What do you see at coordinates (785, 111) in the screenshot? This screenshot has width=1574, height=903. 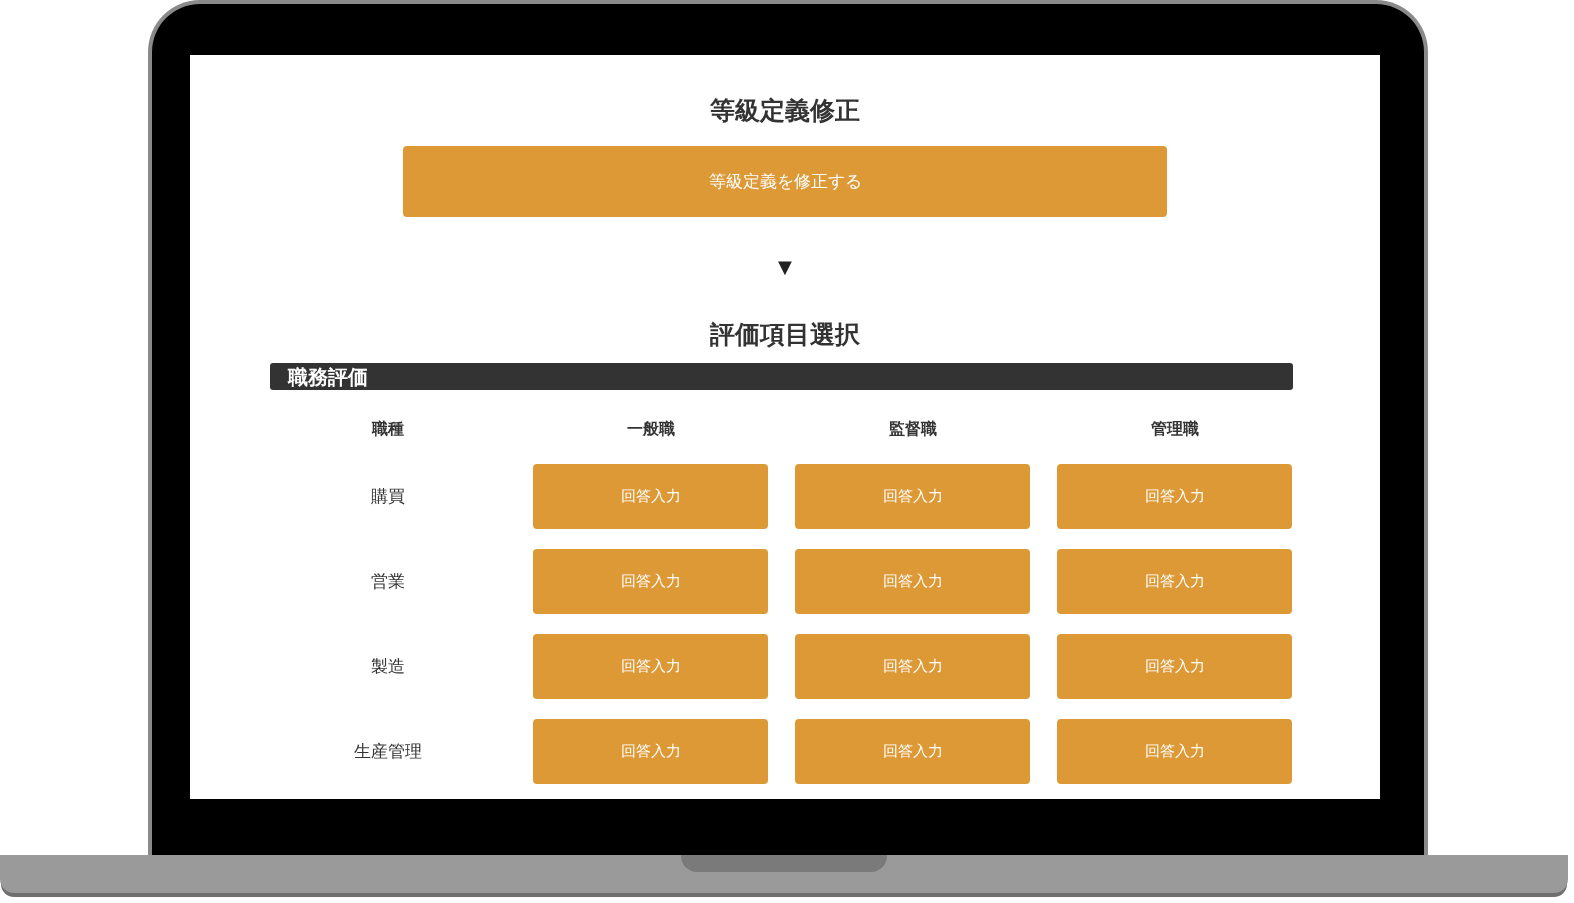 I see `section-title: 等級定義修正` at bounding box center [785, 111].